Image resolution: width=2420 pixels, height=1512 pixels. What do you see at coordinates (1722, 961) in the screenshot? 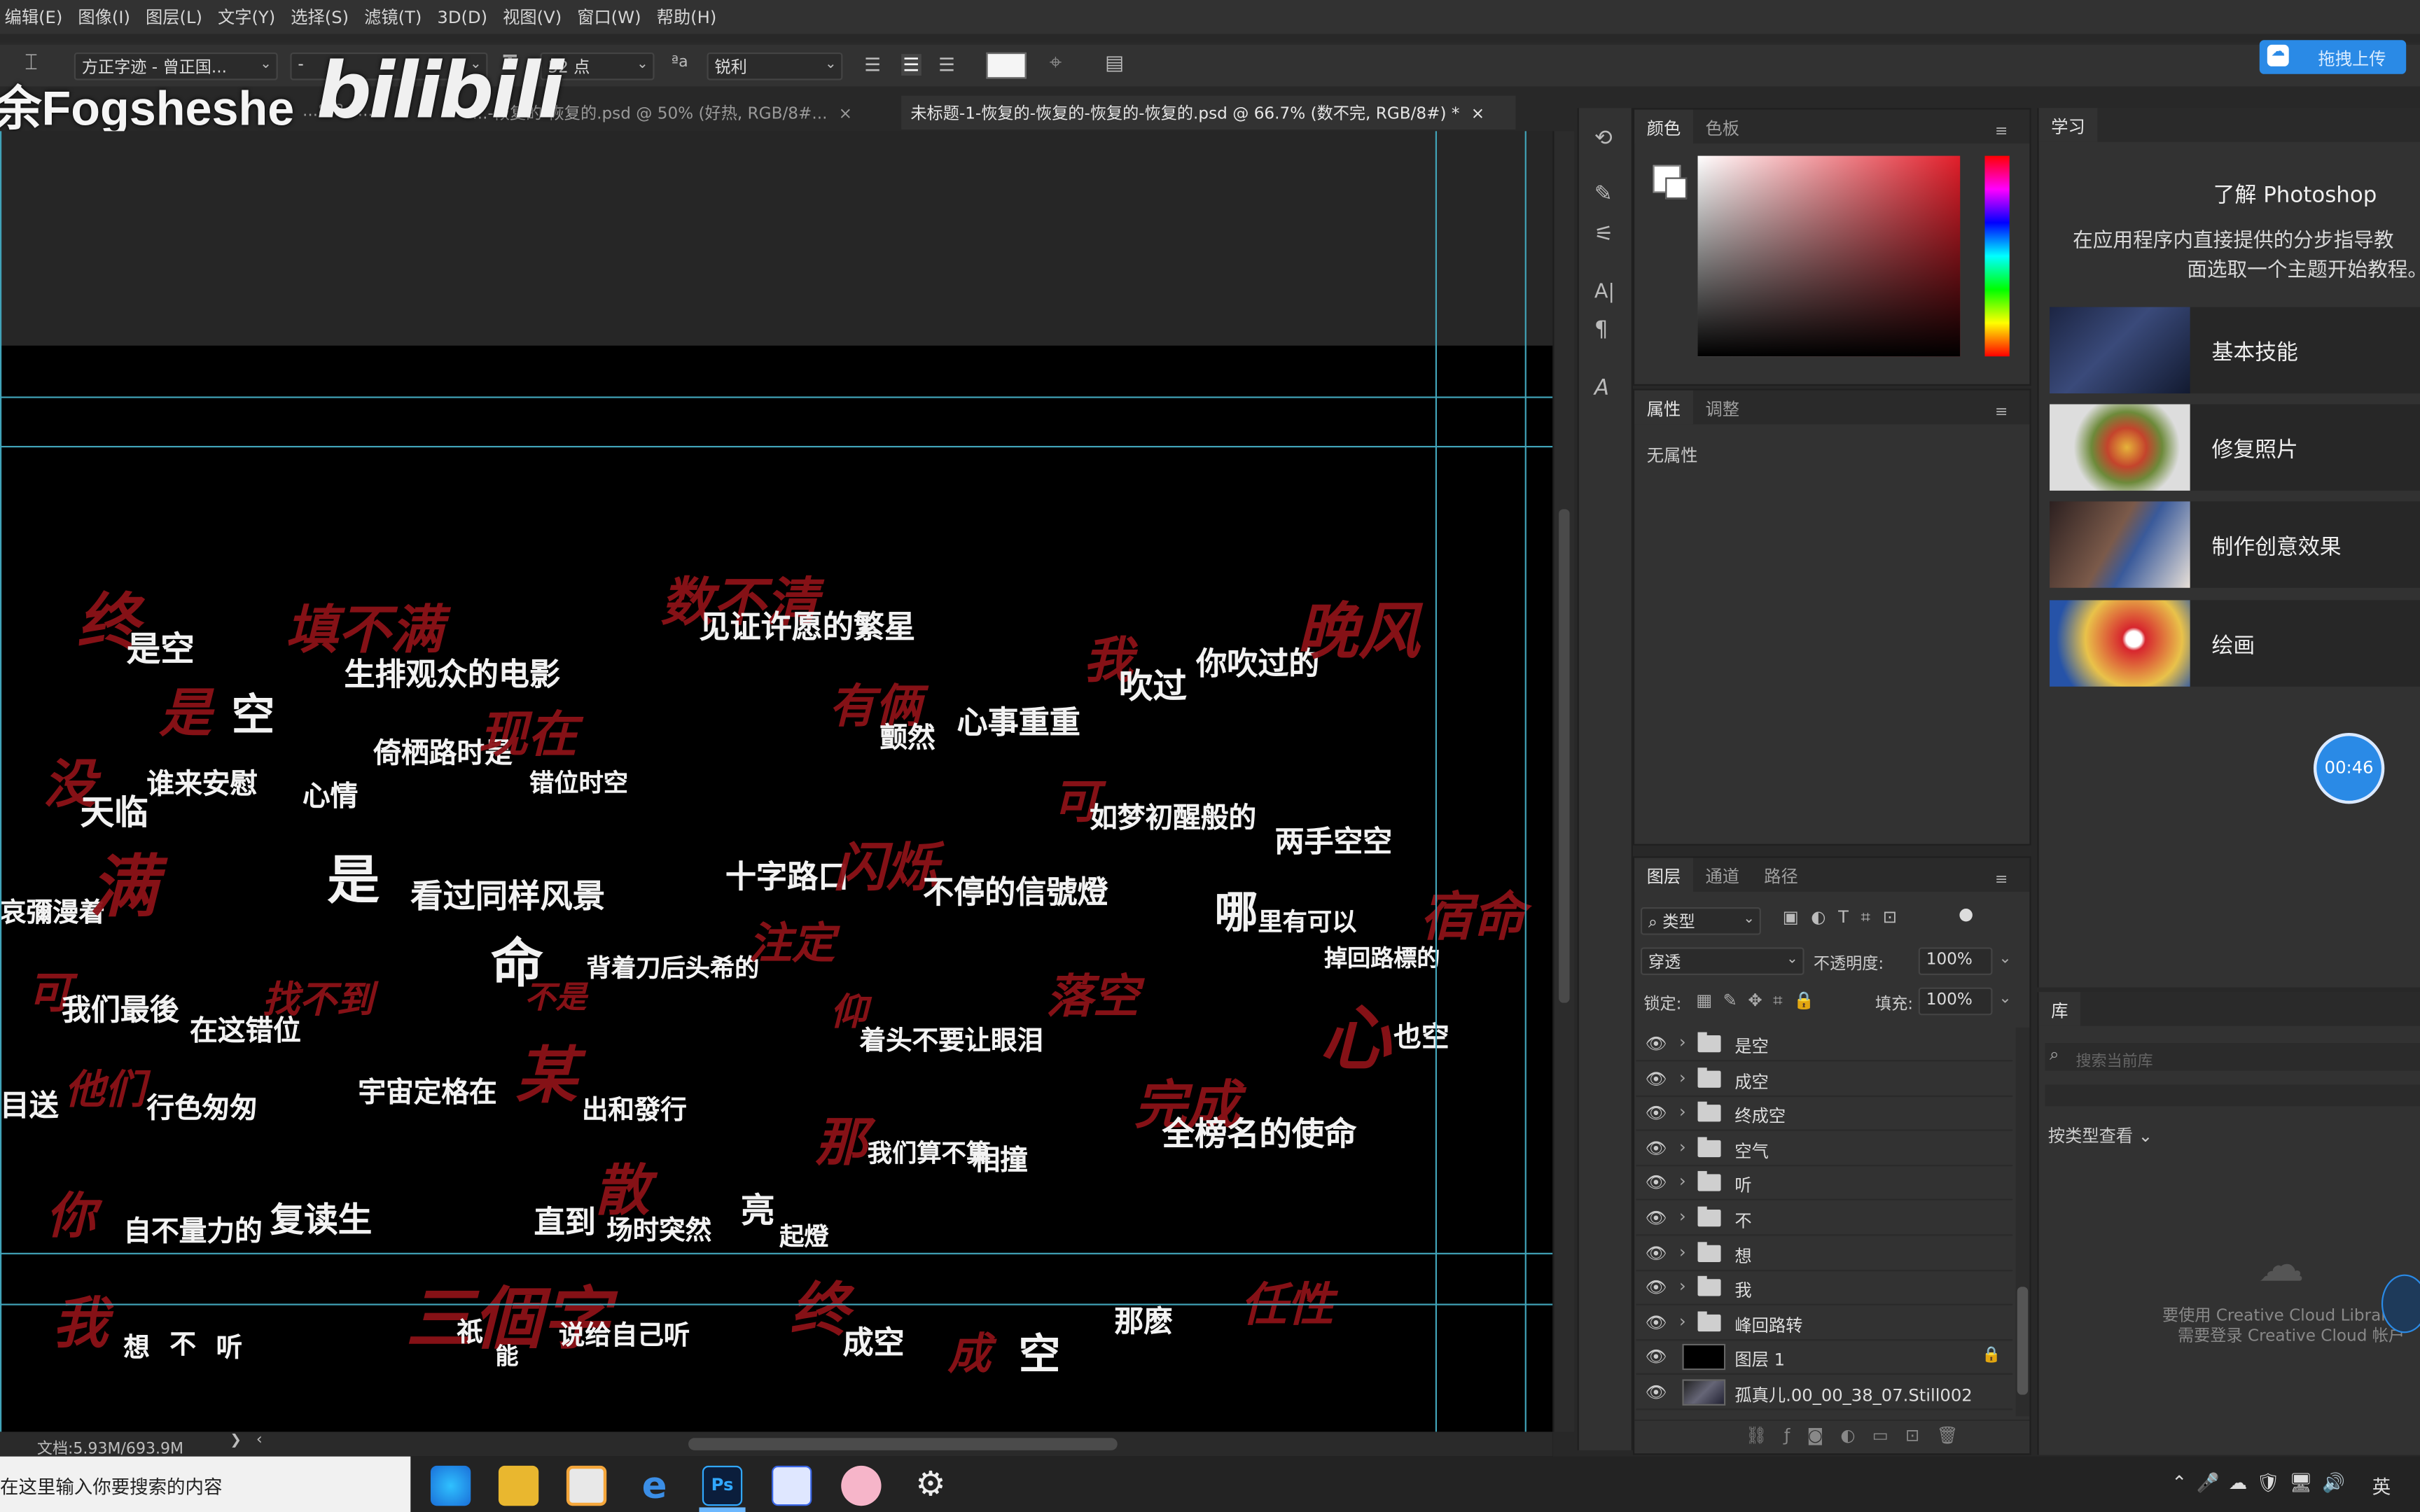
I see `blend-mode-select: 穿透 ⌄` at bounding box center [1722, 961].